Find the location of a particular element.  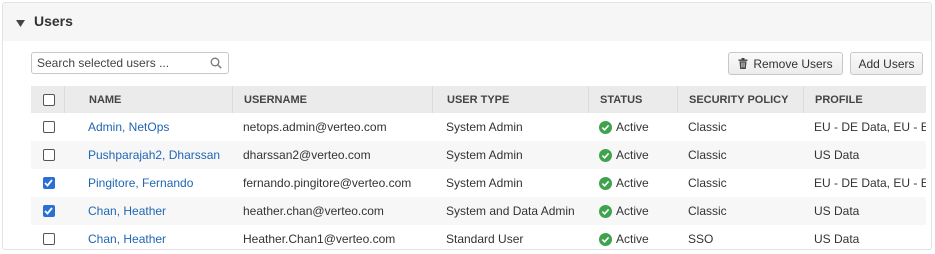

toolbar: Remove Users Add Users is located at coordinates (467, 64).